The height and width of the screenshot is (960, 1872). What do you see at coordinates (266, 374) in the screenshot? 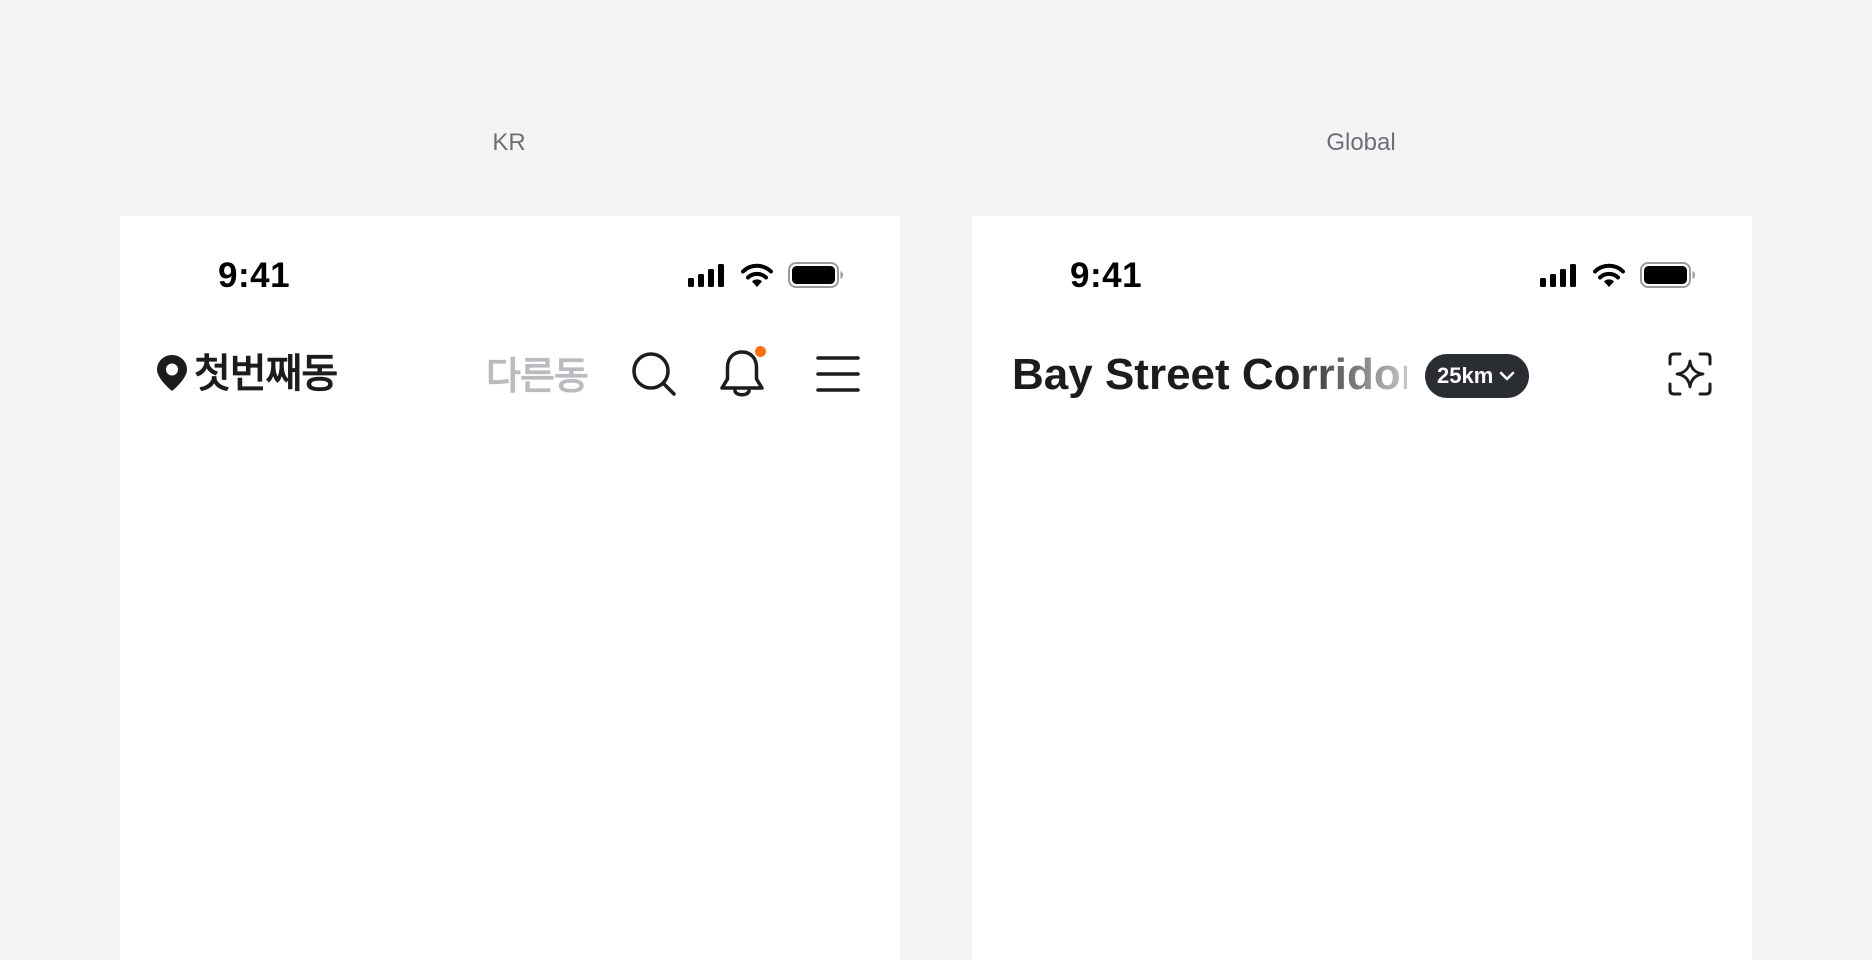
I see `current-neighborhood-title: 첫번째동` at bounding box center [266, 374].